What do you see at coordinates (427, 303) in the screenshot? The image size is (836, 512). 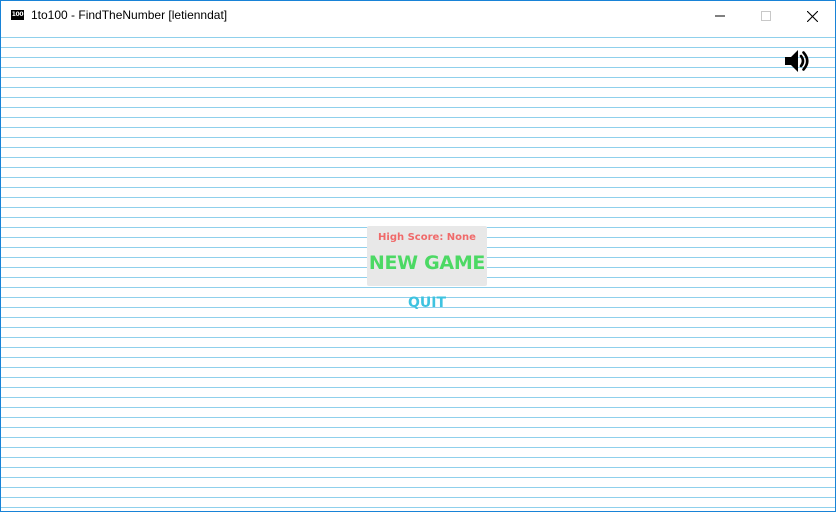 I see `quit-button: QUIT` at bounding box center [427, 303].